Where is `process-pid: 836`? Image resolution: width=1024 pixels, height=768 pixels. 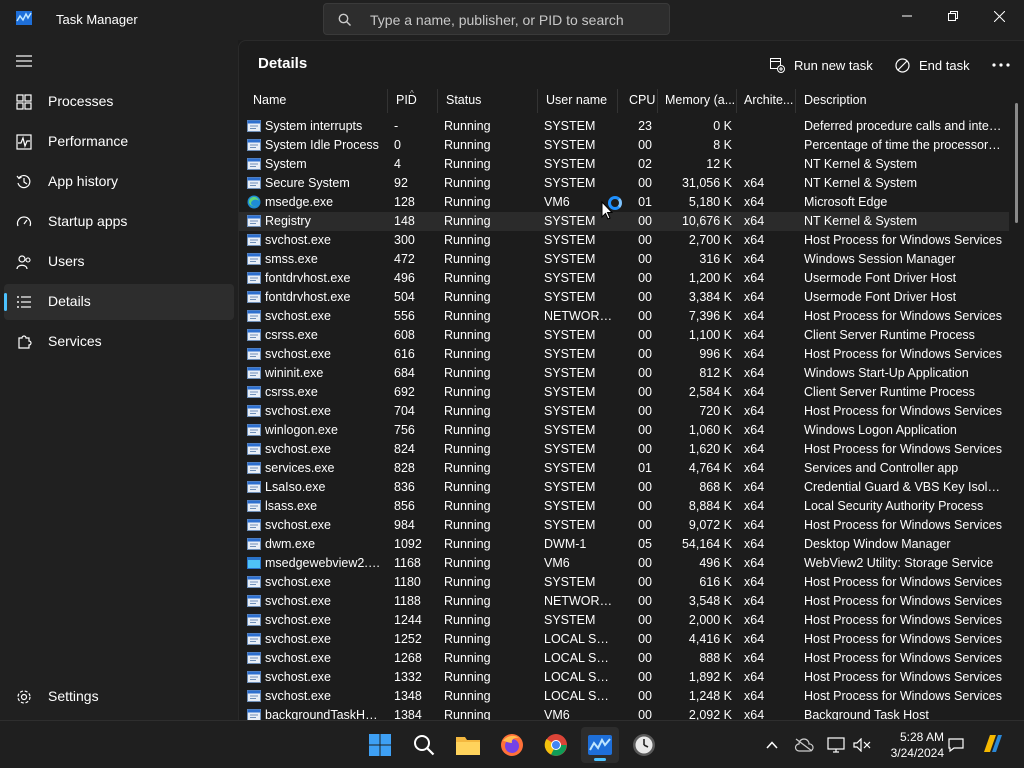 process-pid: 836 is located at coordinates (404, 487).